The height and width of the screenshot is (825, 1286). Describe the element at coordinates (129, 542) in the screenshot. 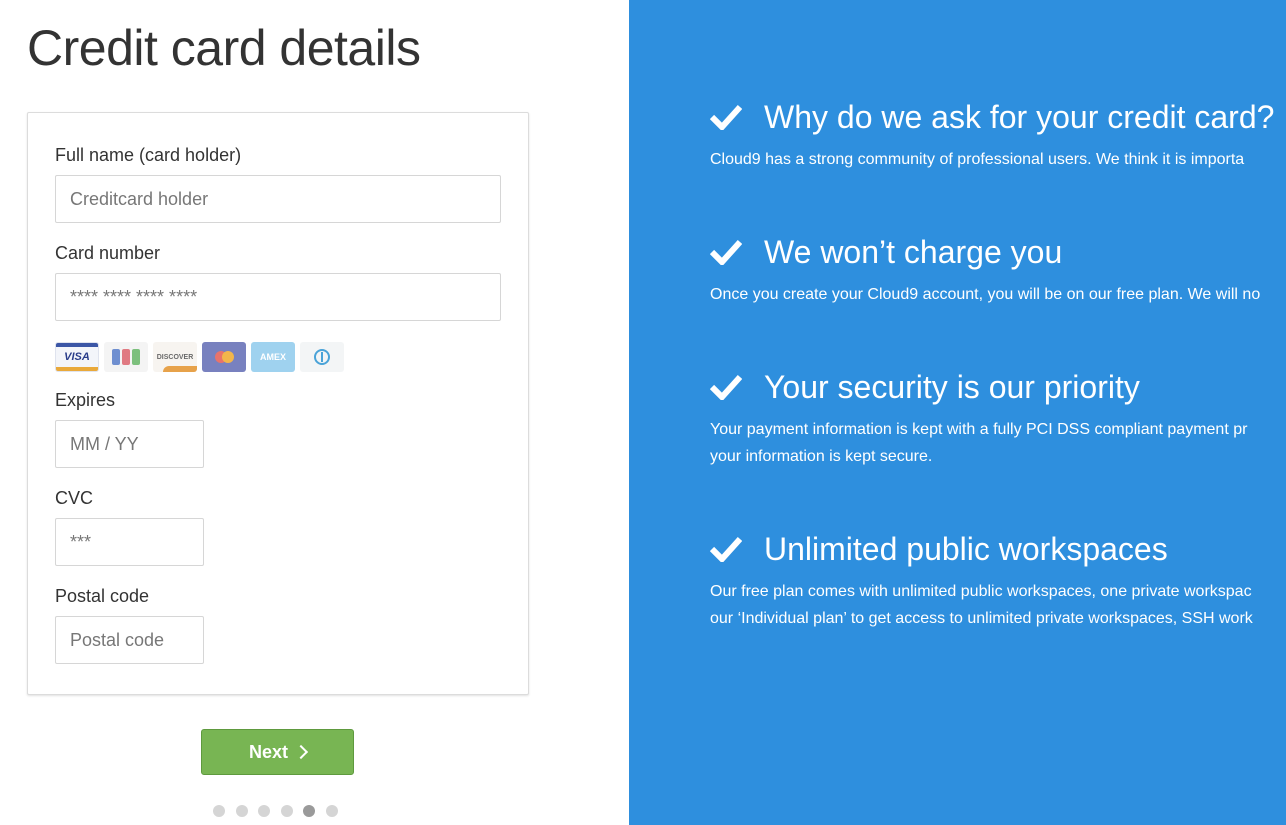

I see `cvc-input` at that location.